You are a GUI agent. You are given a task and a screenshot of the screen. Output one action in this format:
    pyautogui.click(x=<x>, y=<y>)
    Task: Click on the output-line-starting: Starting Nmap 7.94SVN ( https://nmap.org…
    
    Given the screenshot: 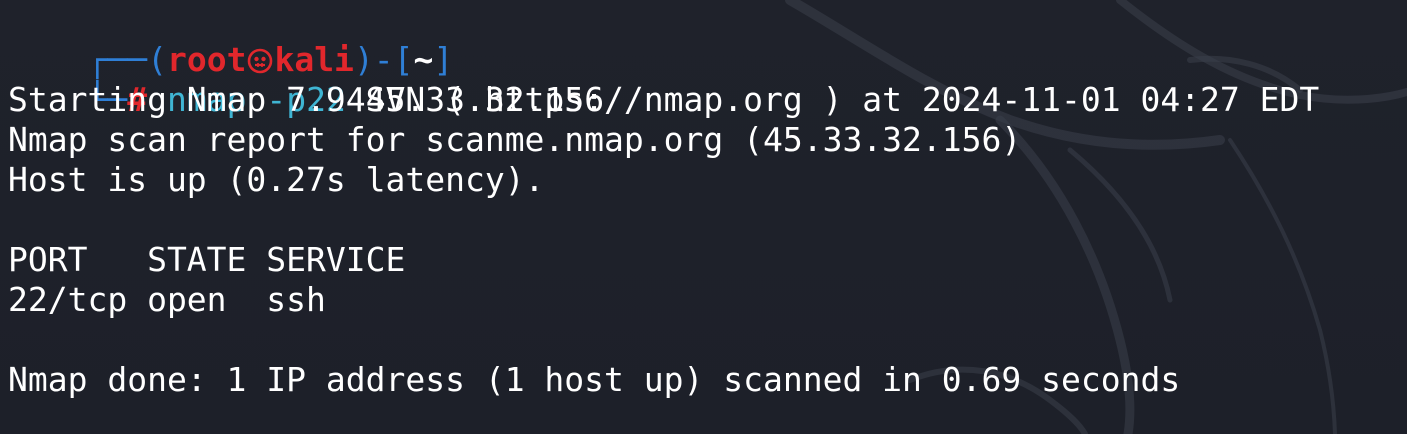 What is the action you would take?
    pyautogui.click(x=664, y=99)
    